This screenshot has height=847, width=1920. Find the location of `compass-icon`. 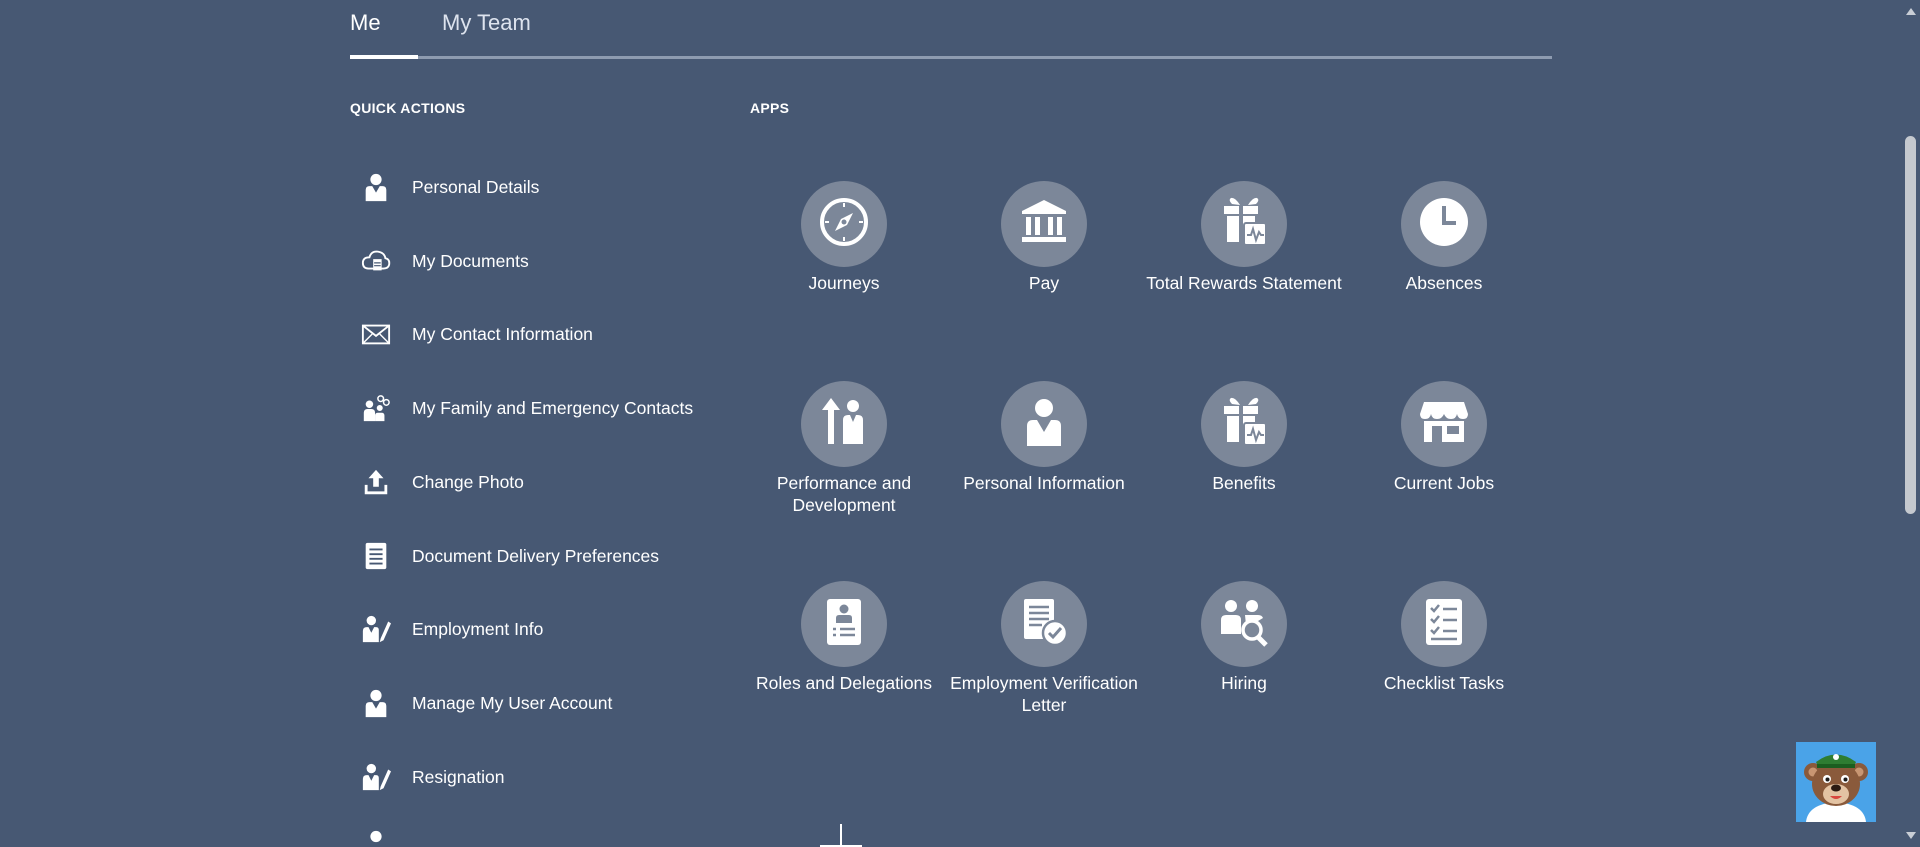

compass-icon is located at coordinates (844, 224).